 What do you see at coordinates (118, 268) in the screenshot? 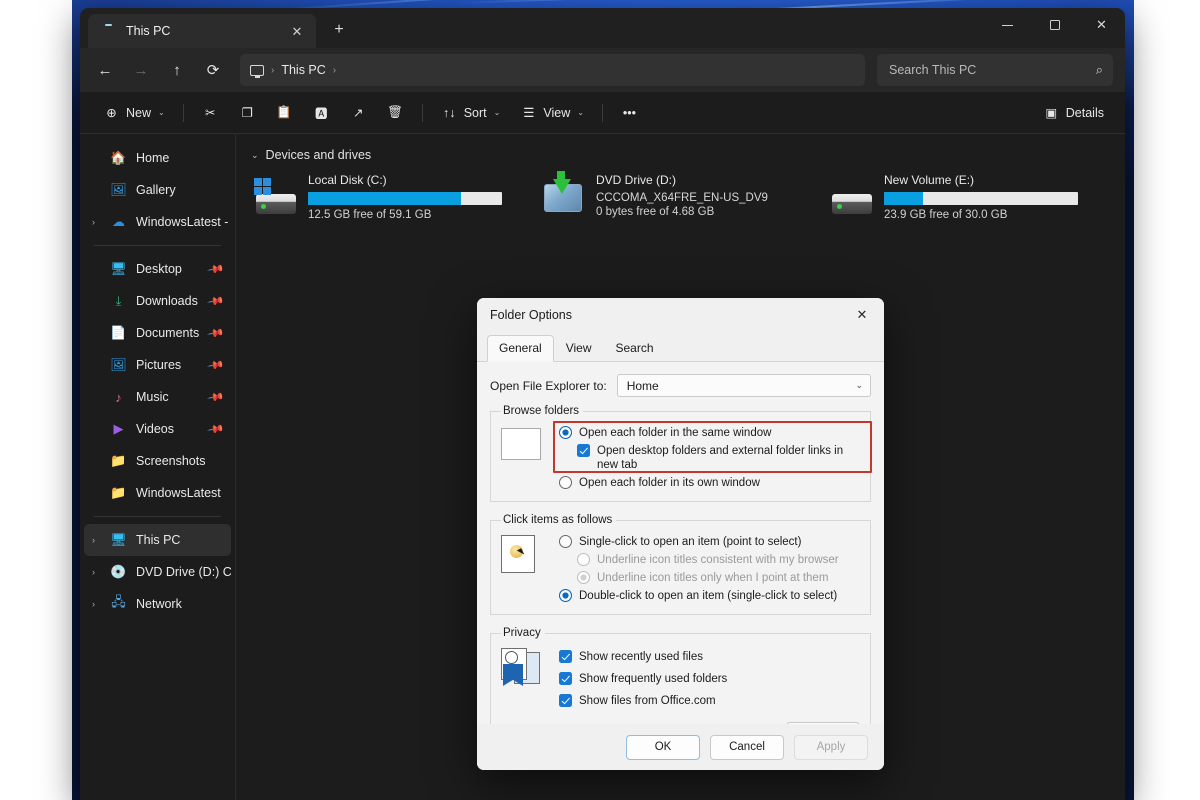
I see `desktop-icon: 🖥` at bounding box center [118, 268].